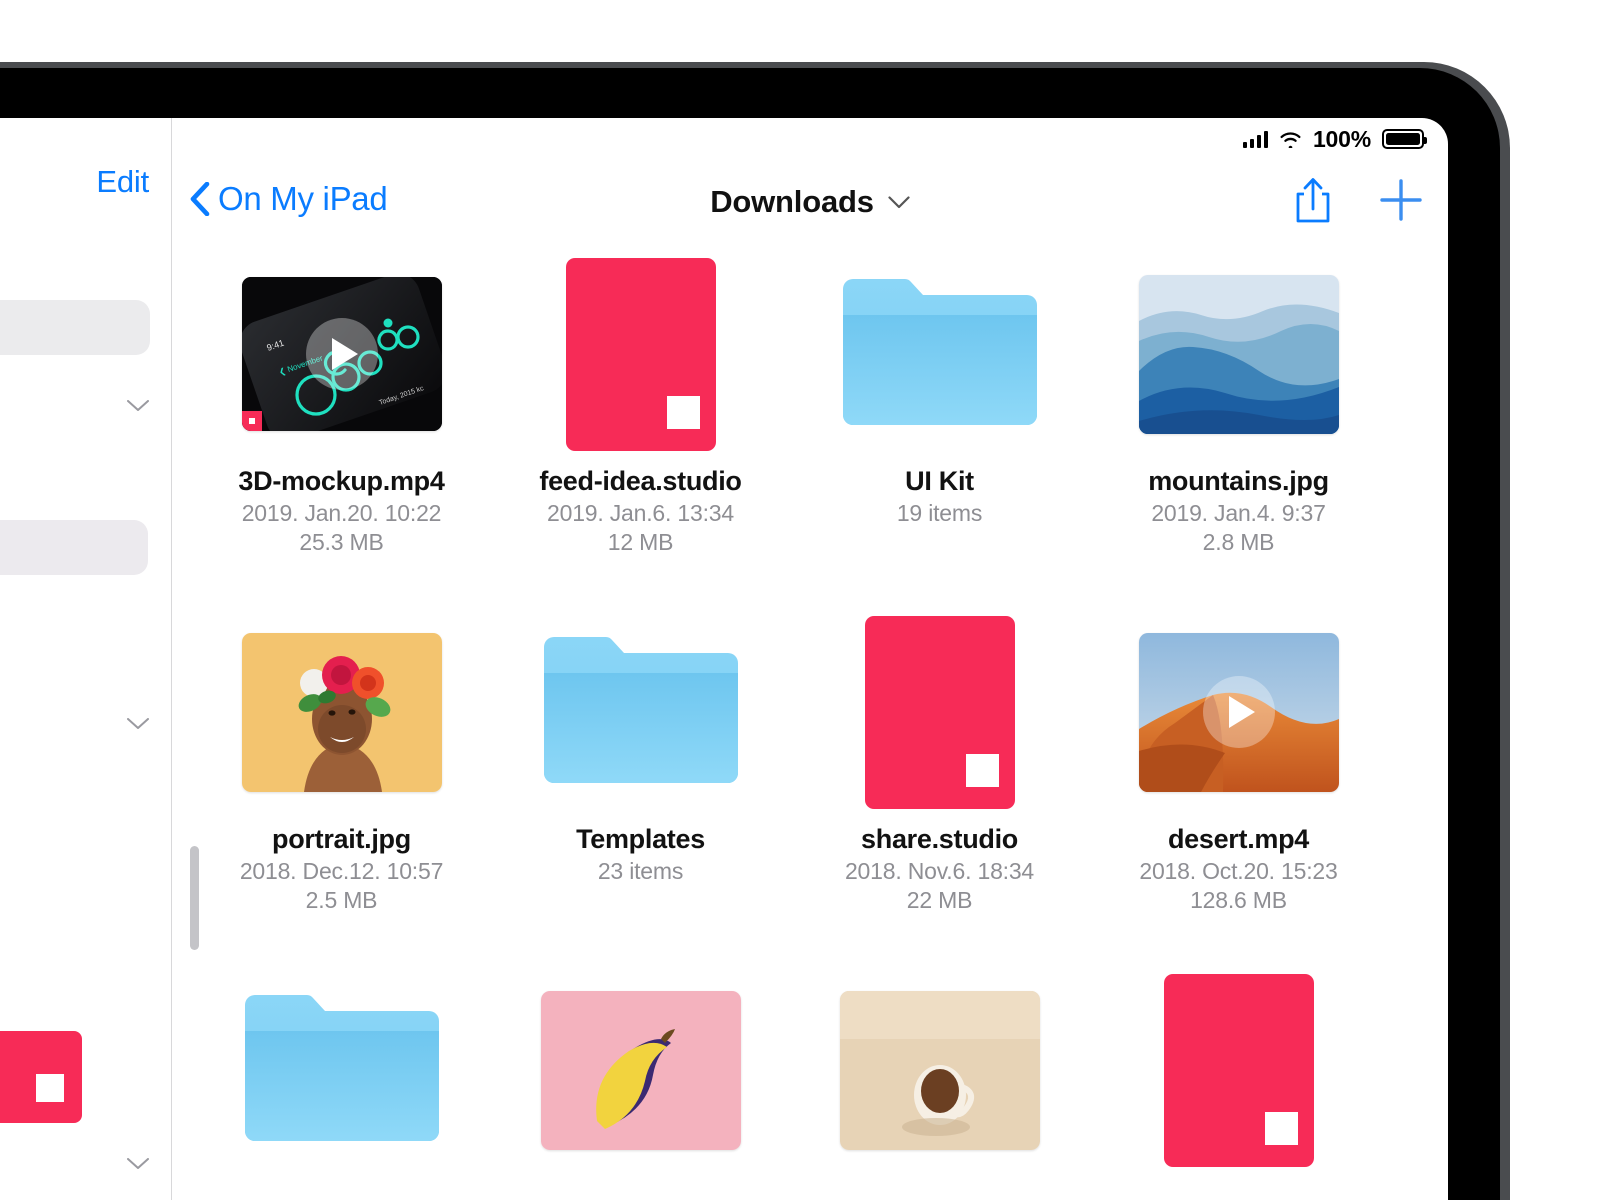 Image resolution: width=1600 pixels, height=1200 pixels. I want to click on image-thumbnail-banana, so click(640, 1070).